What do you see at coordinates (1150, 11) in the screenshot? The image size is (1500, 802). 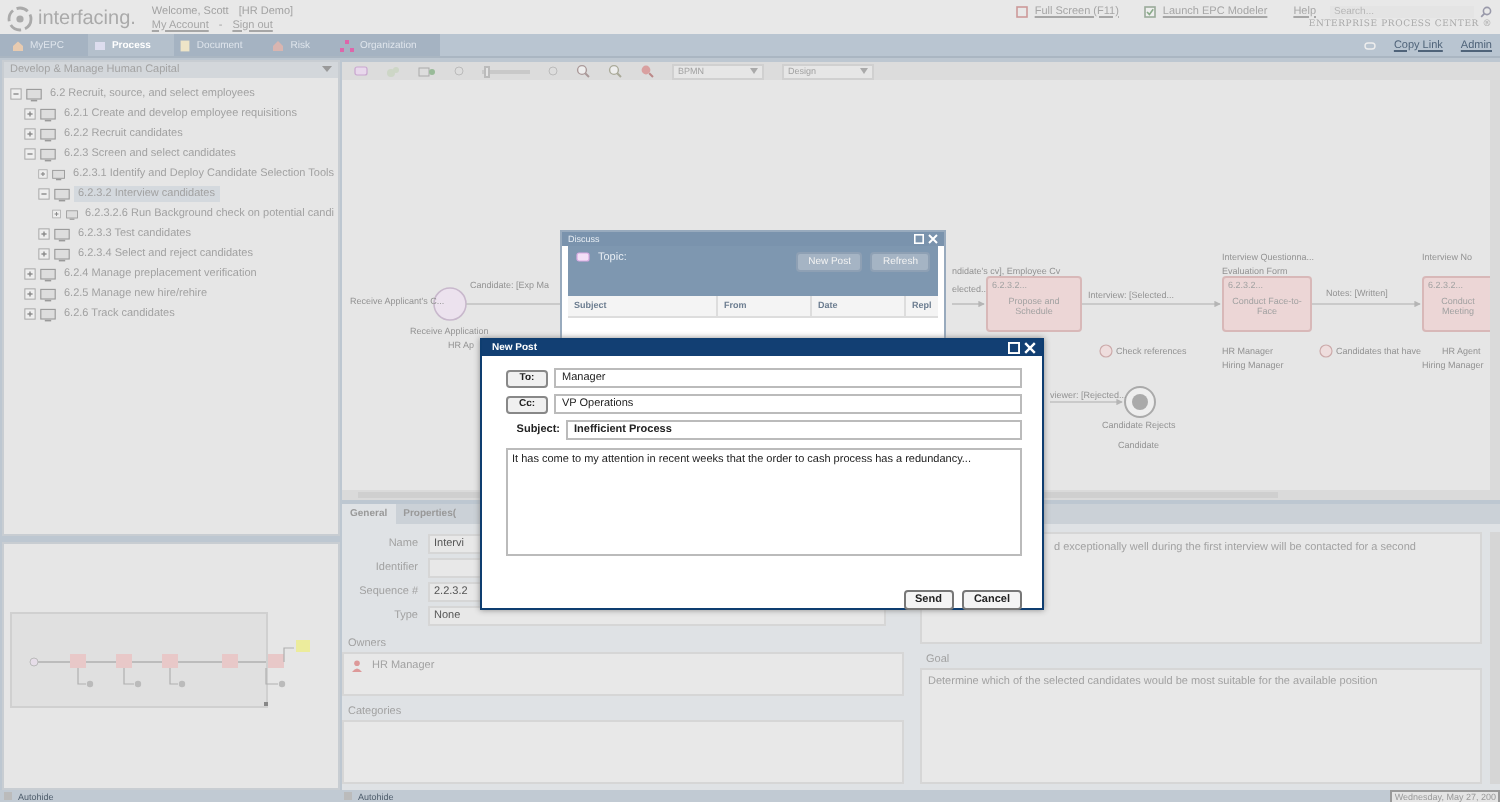 I see `checkbox-icon` at bounding box center [1150, 11].